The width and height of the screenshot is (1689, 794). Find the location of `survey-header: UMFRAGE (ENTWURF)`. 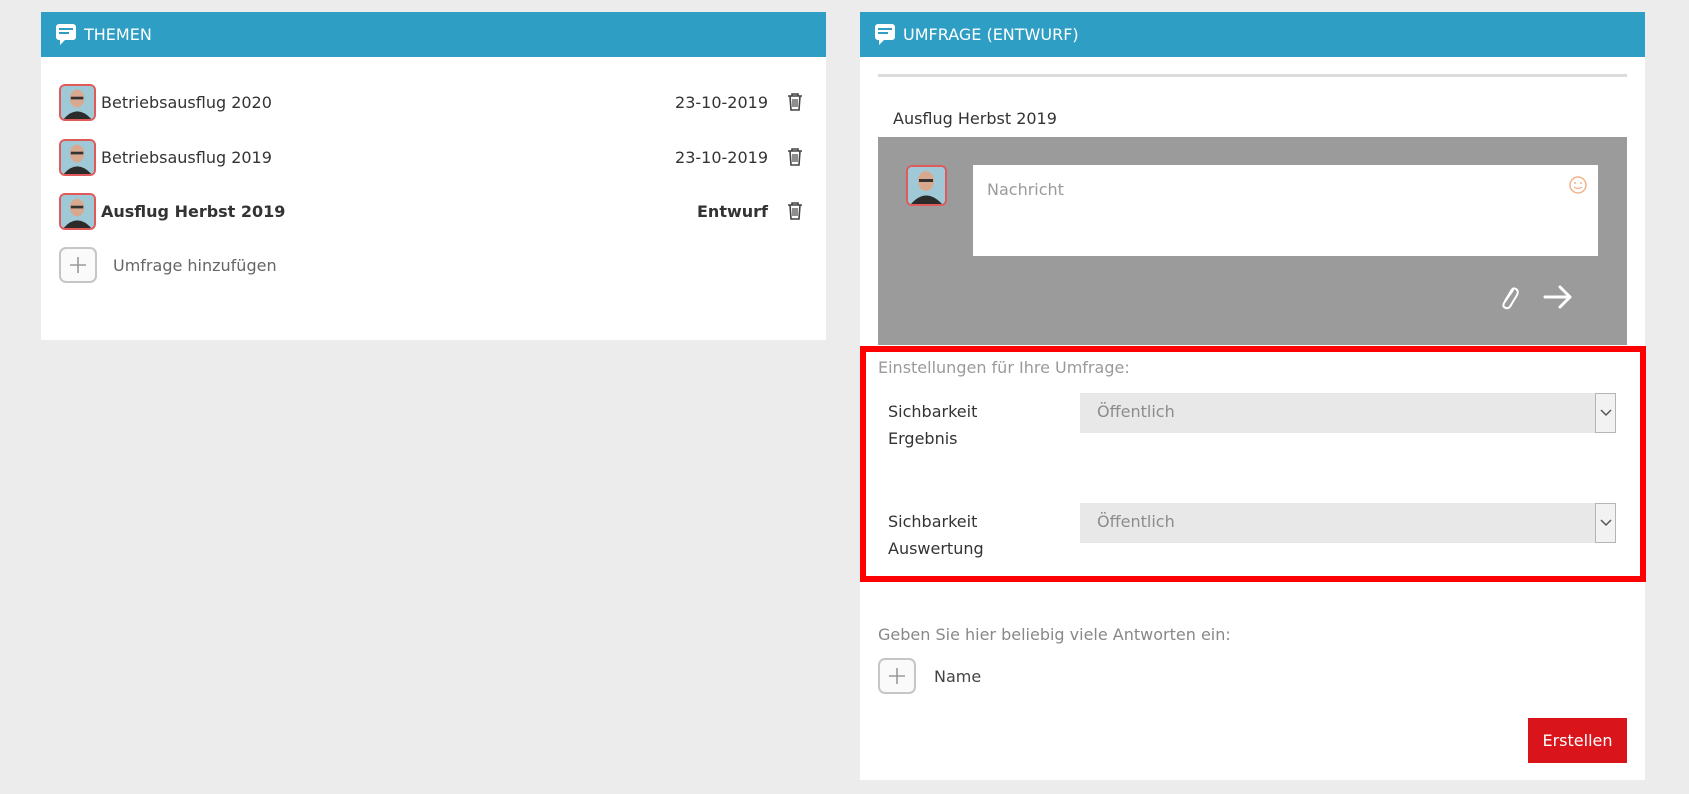

survey-header: UMFRAGE (ENTWURF) is located at coordinates (1252, 34).